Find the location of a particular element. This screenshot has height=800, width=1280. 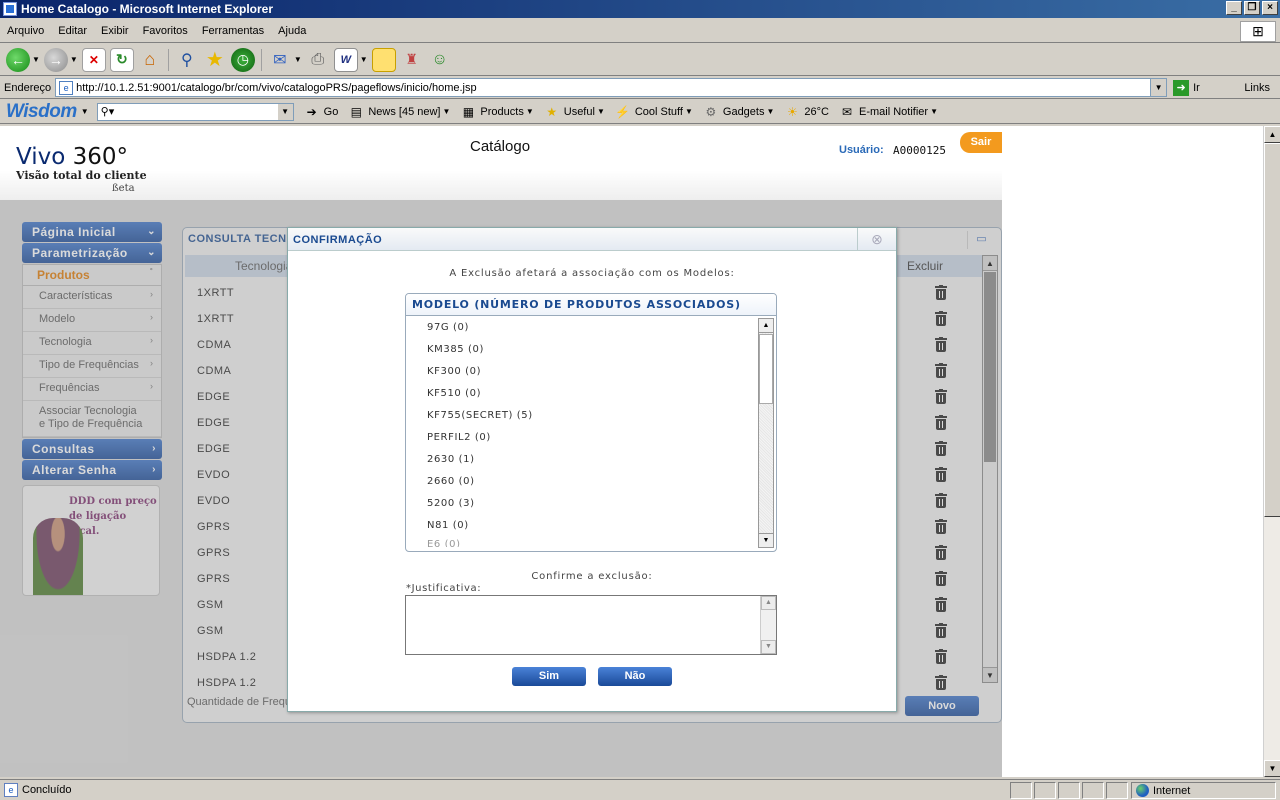

globe-icon is located at coordinates (1142, 790).